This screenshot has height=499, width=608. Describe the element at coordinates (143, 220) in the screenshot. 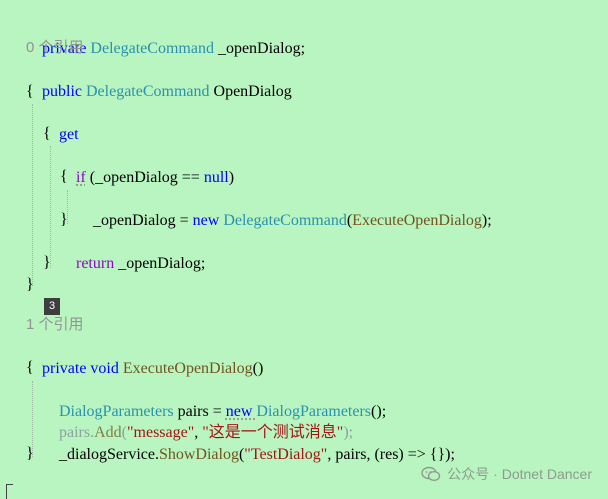

I see `code-text: _openDialog =` at that location.